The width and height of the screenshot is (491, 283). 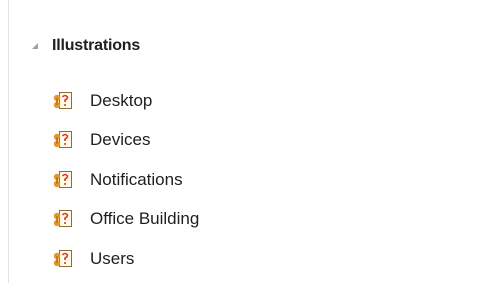 I want to click on tree-item-desktop: Desktop, so click(x=102, y=101).